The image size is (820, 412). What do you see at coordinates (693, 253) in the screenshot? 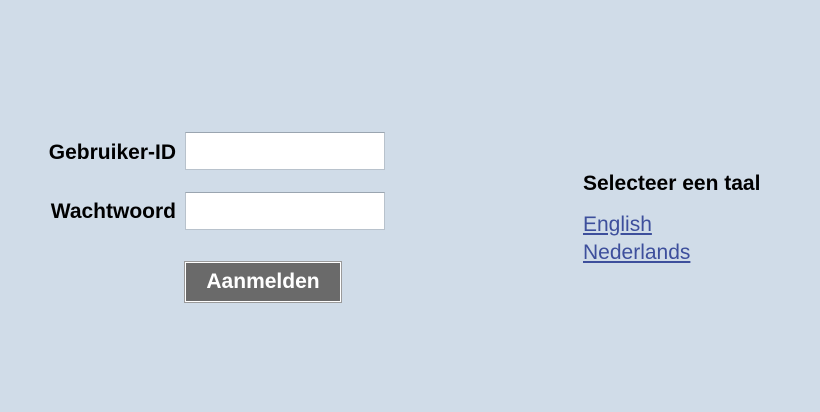
I see `language-item-nederlands: Nederlands` at bounding box center [693, 253].